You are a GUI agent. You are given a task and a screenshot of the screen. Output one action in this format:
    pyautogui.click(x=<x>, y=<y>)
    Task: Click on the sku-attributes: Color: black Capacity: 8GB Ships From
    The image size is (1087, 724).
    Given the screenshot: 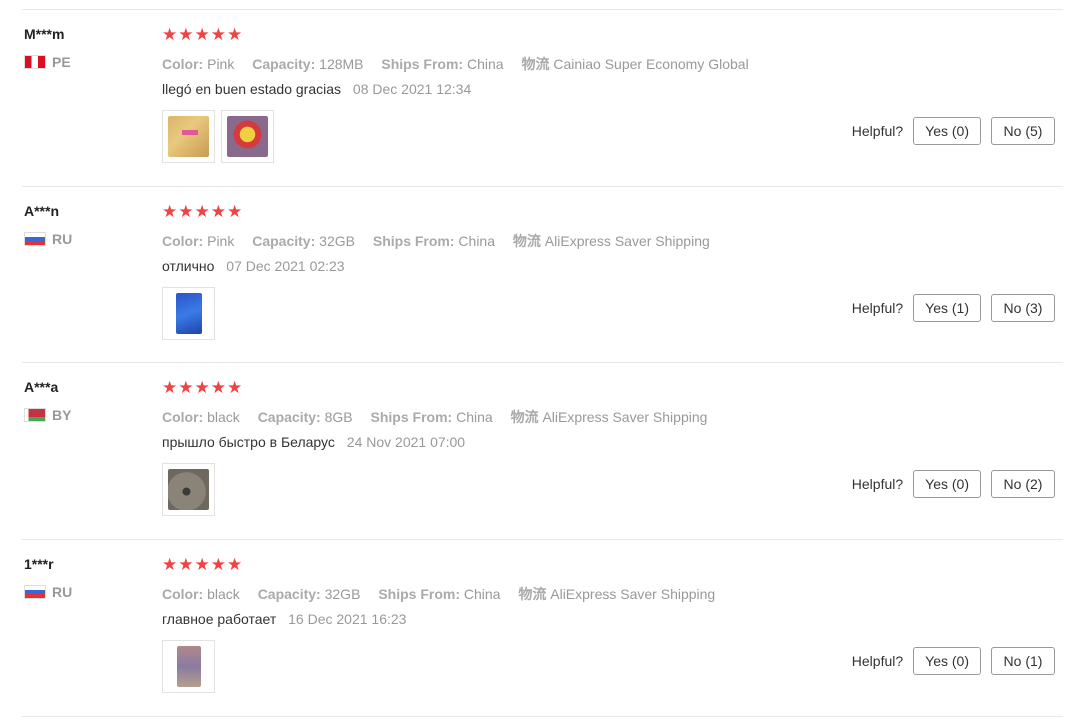 What is the action you would take?
    pyautogui.click(x=435, y=417)
    